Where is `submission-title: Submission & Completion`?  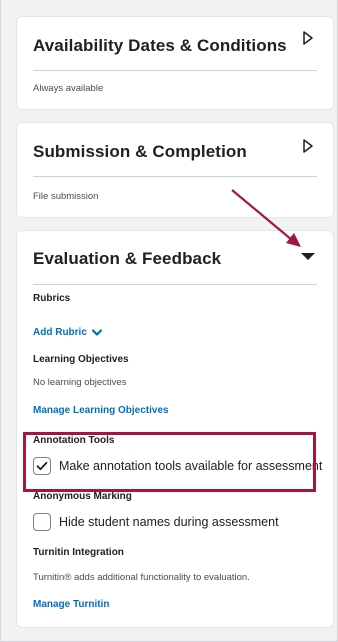 submission-title: Submission & Completion is located at coordinates (140, 151).